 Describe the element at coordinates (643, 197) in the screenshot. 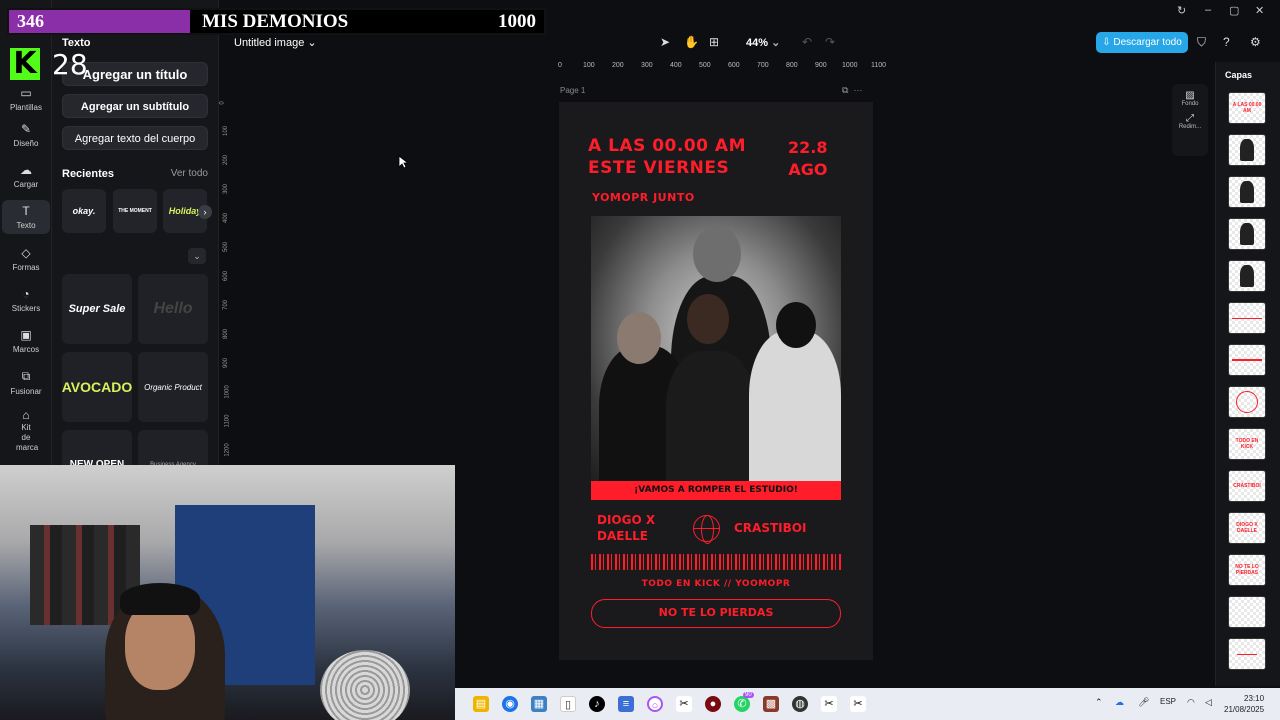

I see `poster-subheading: YOMOPR JUNTO` at that location.